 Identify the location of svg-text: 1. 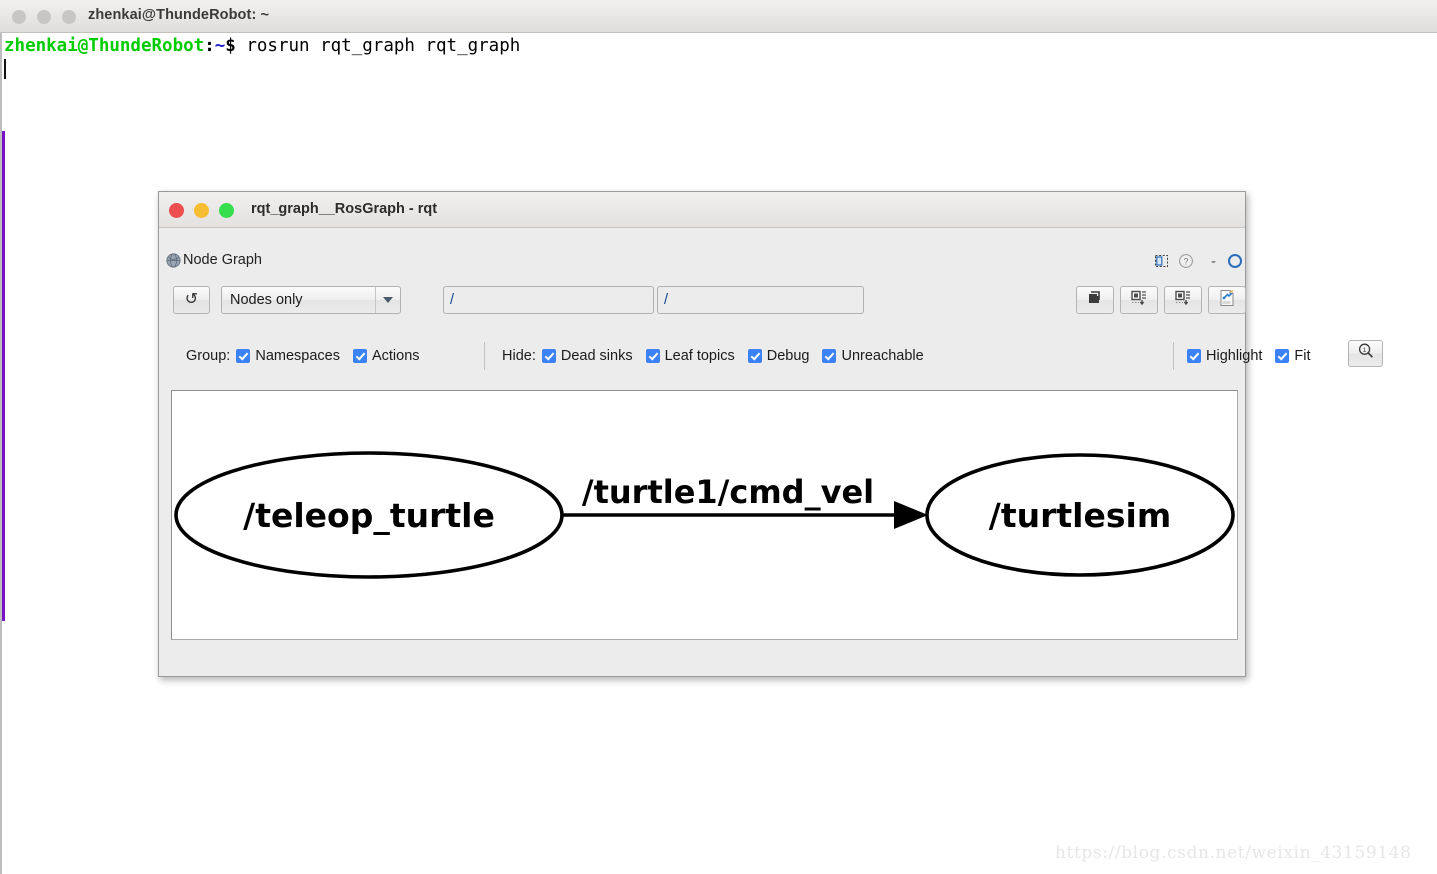
(1364, 350).